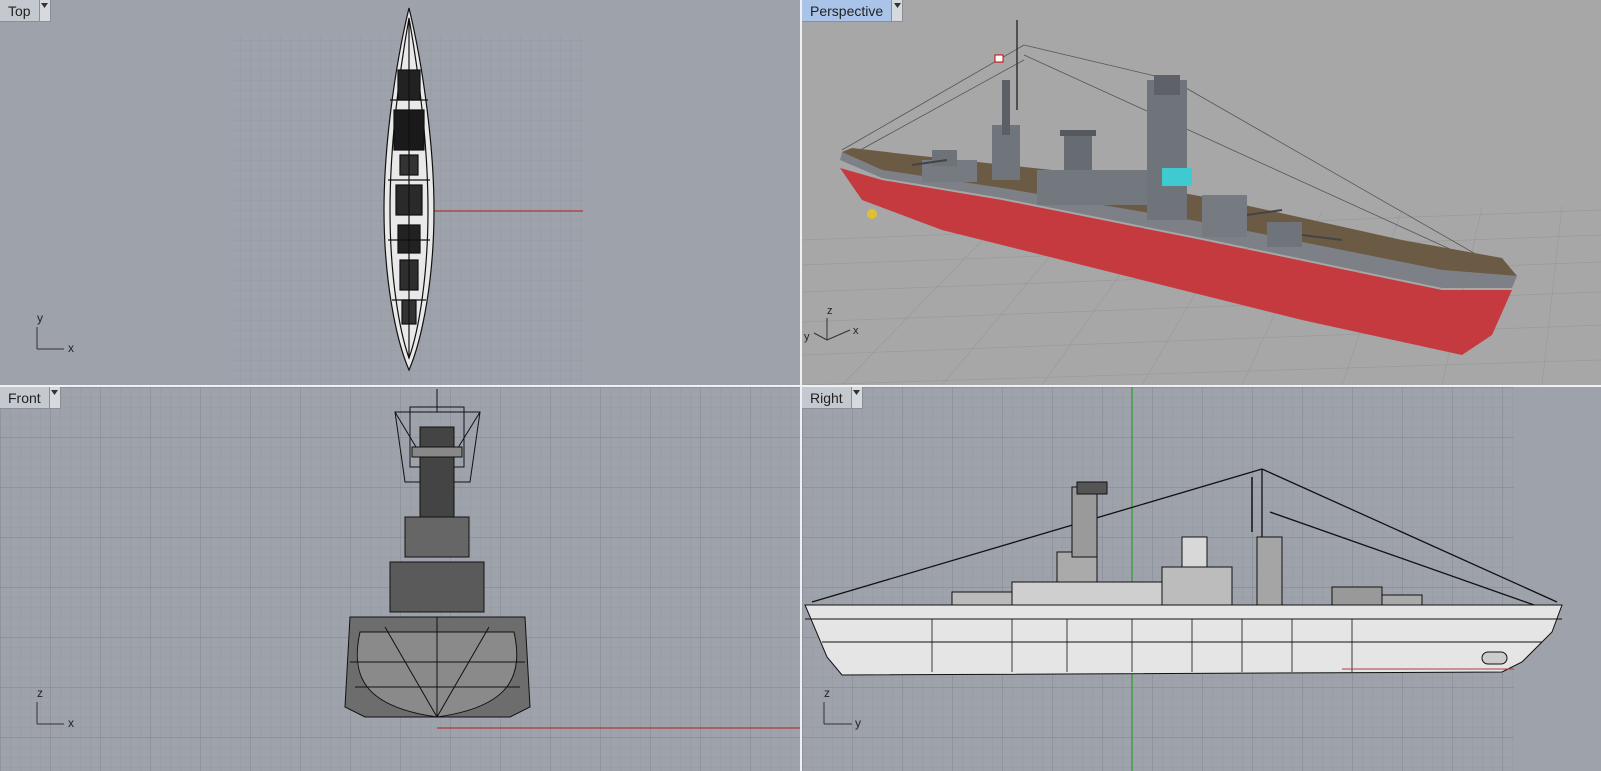 This screenshot has width=1601, height=771. Describe the element at coordinates (25, 398) in the screenshot. I see `viewport-title-front: Front` at that location.